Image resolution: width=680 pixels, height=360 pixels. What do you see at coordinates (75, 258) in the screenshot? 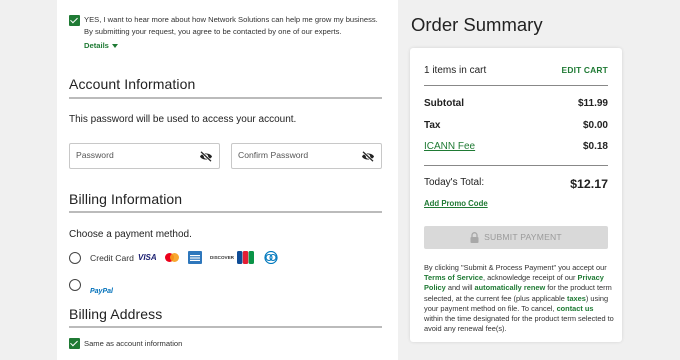
I see `credit-card-radio` at bounding box center [75, 258].